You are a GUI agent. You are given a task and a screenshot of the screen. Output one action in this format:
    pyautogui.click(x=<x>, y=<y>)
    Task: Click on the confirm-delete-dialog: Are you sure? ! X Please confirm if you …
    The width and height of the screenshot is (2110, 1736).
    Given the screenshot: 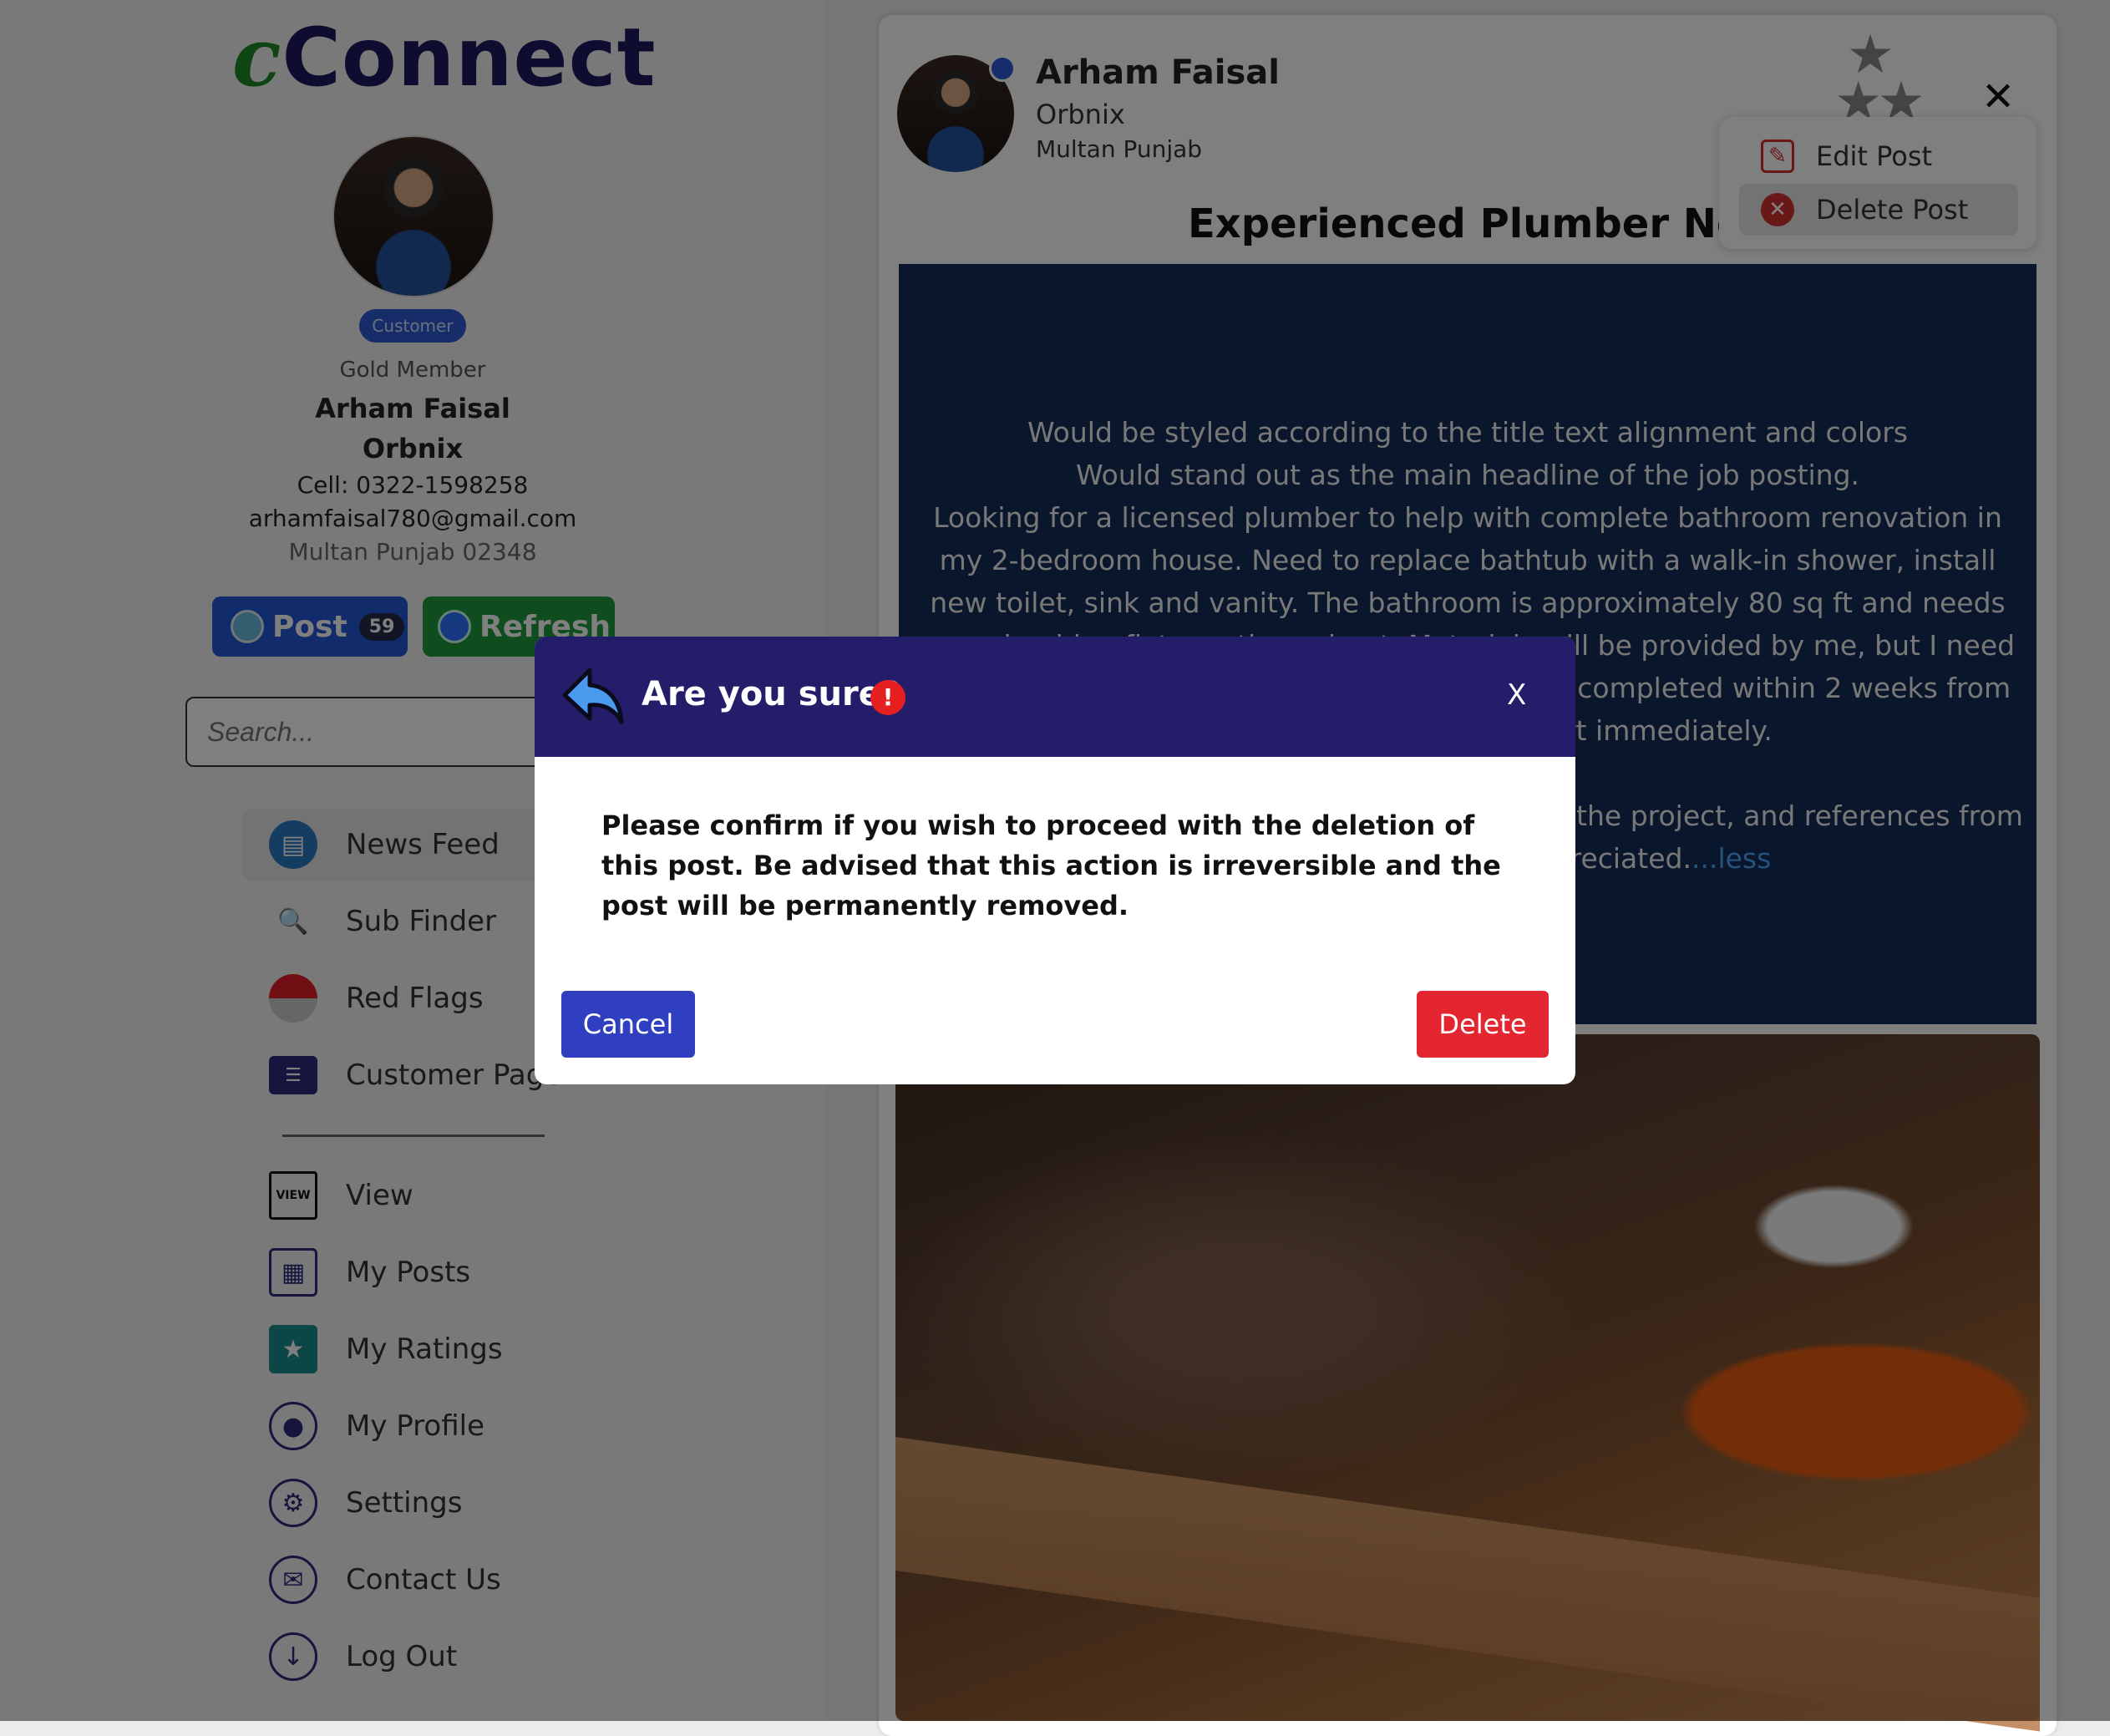 What is the action you would take?
    pyautogui.click(x=1055, y=860)
    